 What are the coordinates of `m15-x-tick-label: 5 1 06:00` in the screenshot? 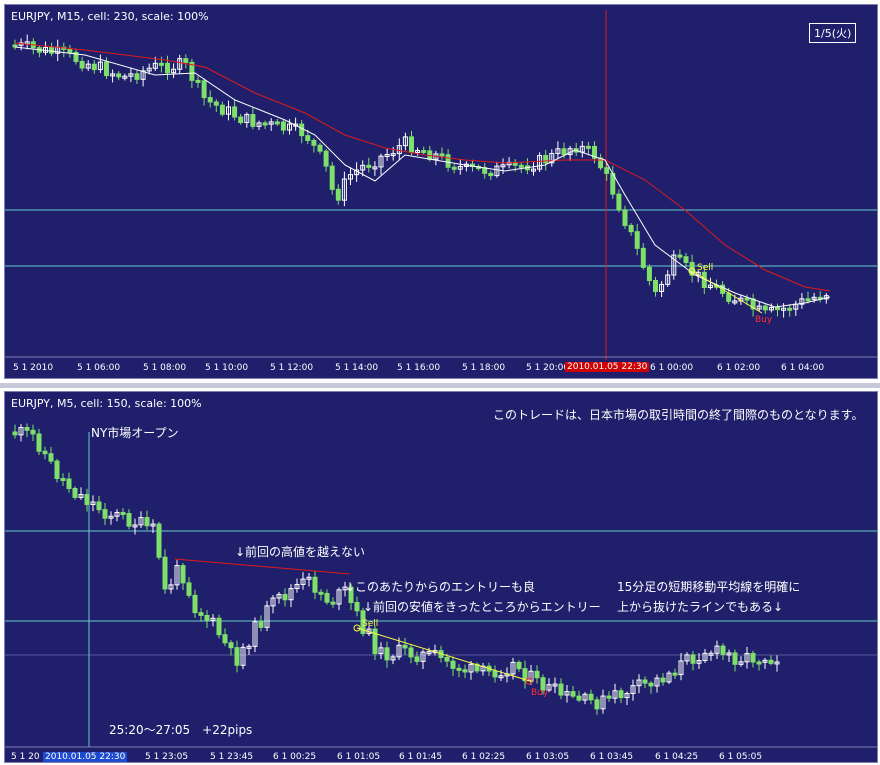 It's located at (99, 368).